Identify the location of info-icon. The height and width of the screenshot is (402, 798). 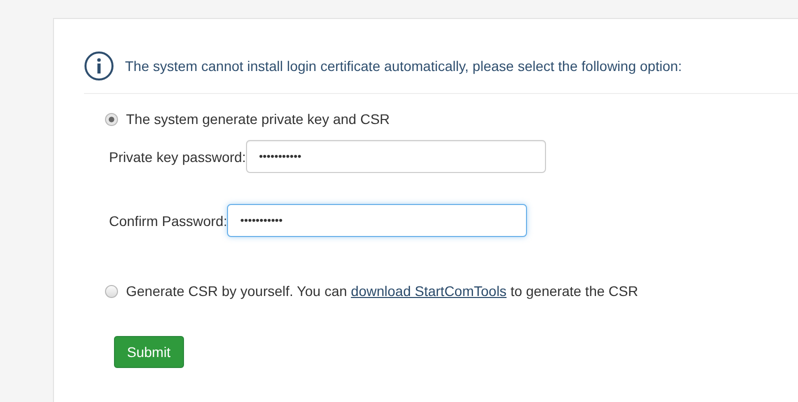
(99, 66).